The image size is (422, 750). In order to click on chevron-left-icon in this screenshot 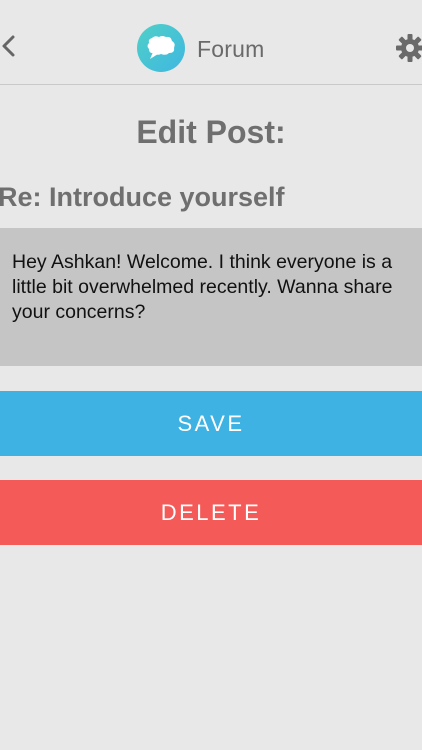, I will do `click(10, 46)`.